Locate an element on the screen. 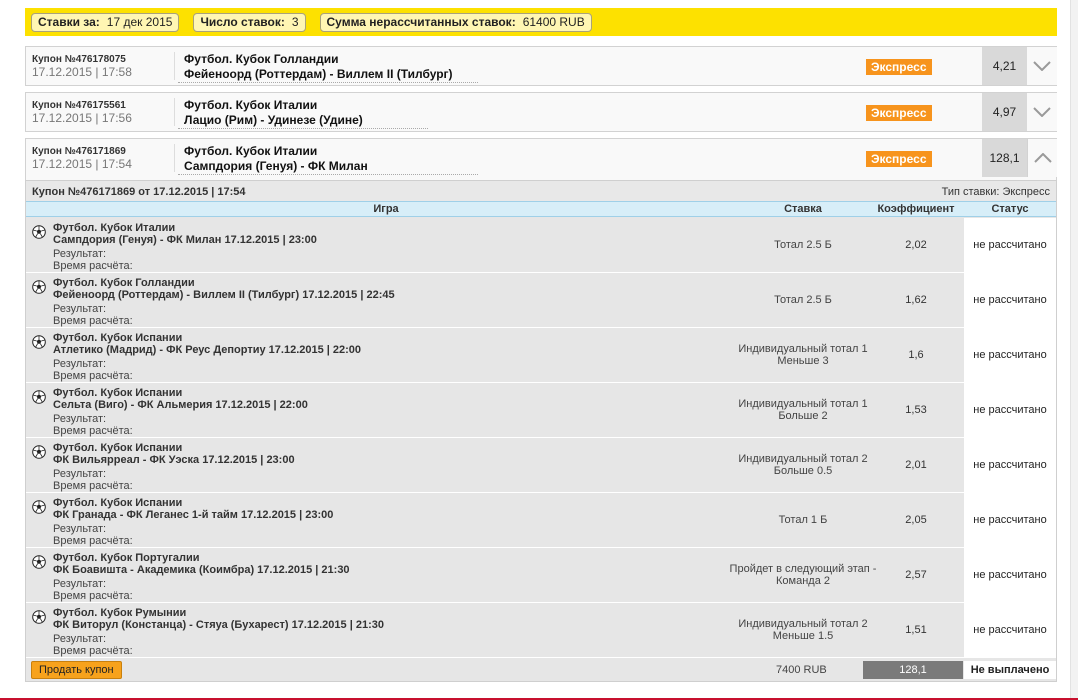 Image resolution: width=1078 pixels, height=700 pixels. coupon-match: Лацио (Рим) - Удинезе (Удине) is located at coordinates (273, 120).